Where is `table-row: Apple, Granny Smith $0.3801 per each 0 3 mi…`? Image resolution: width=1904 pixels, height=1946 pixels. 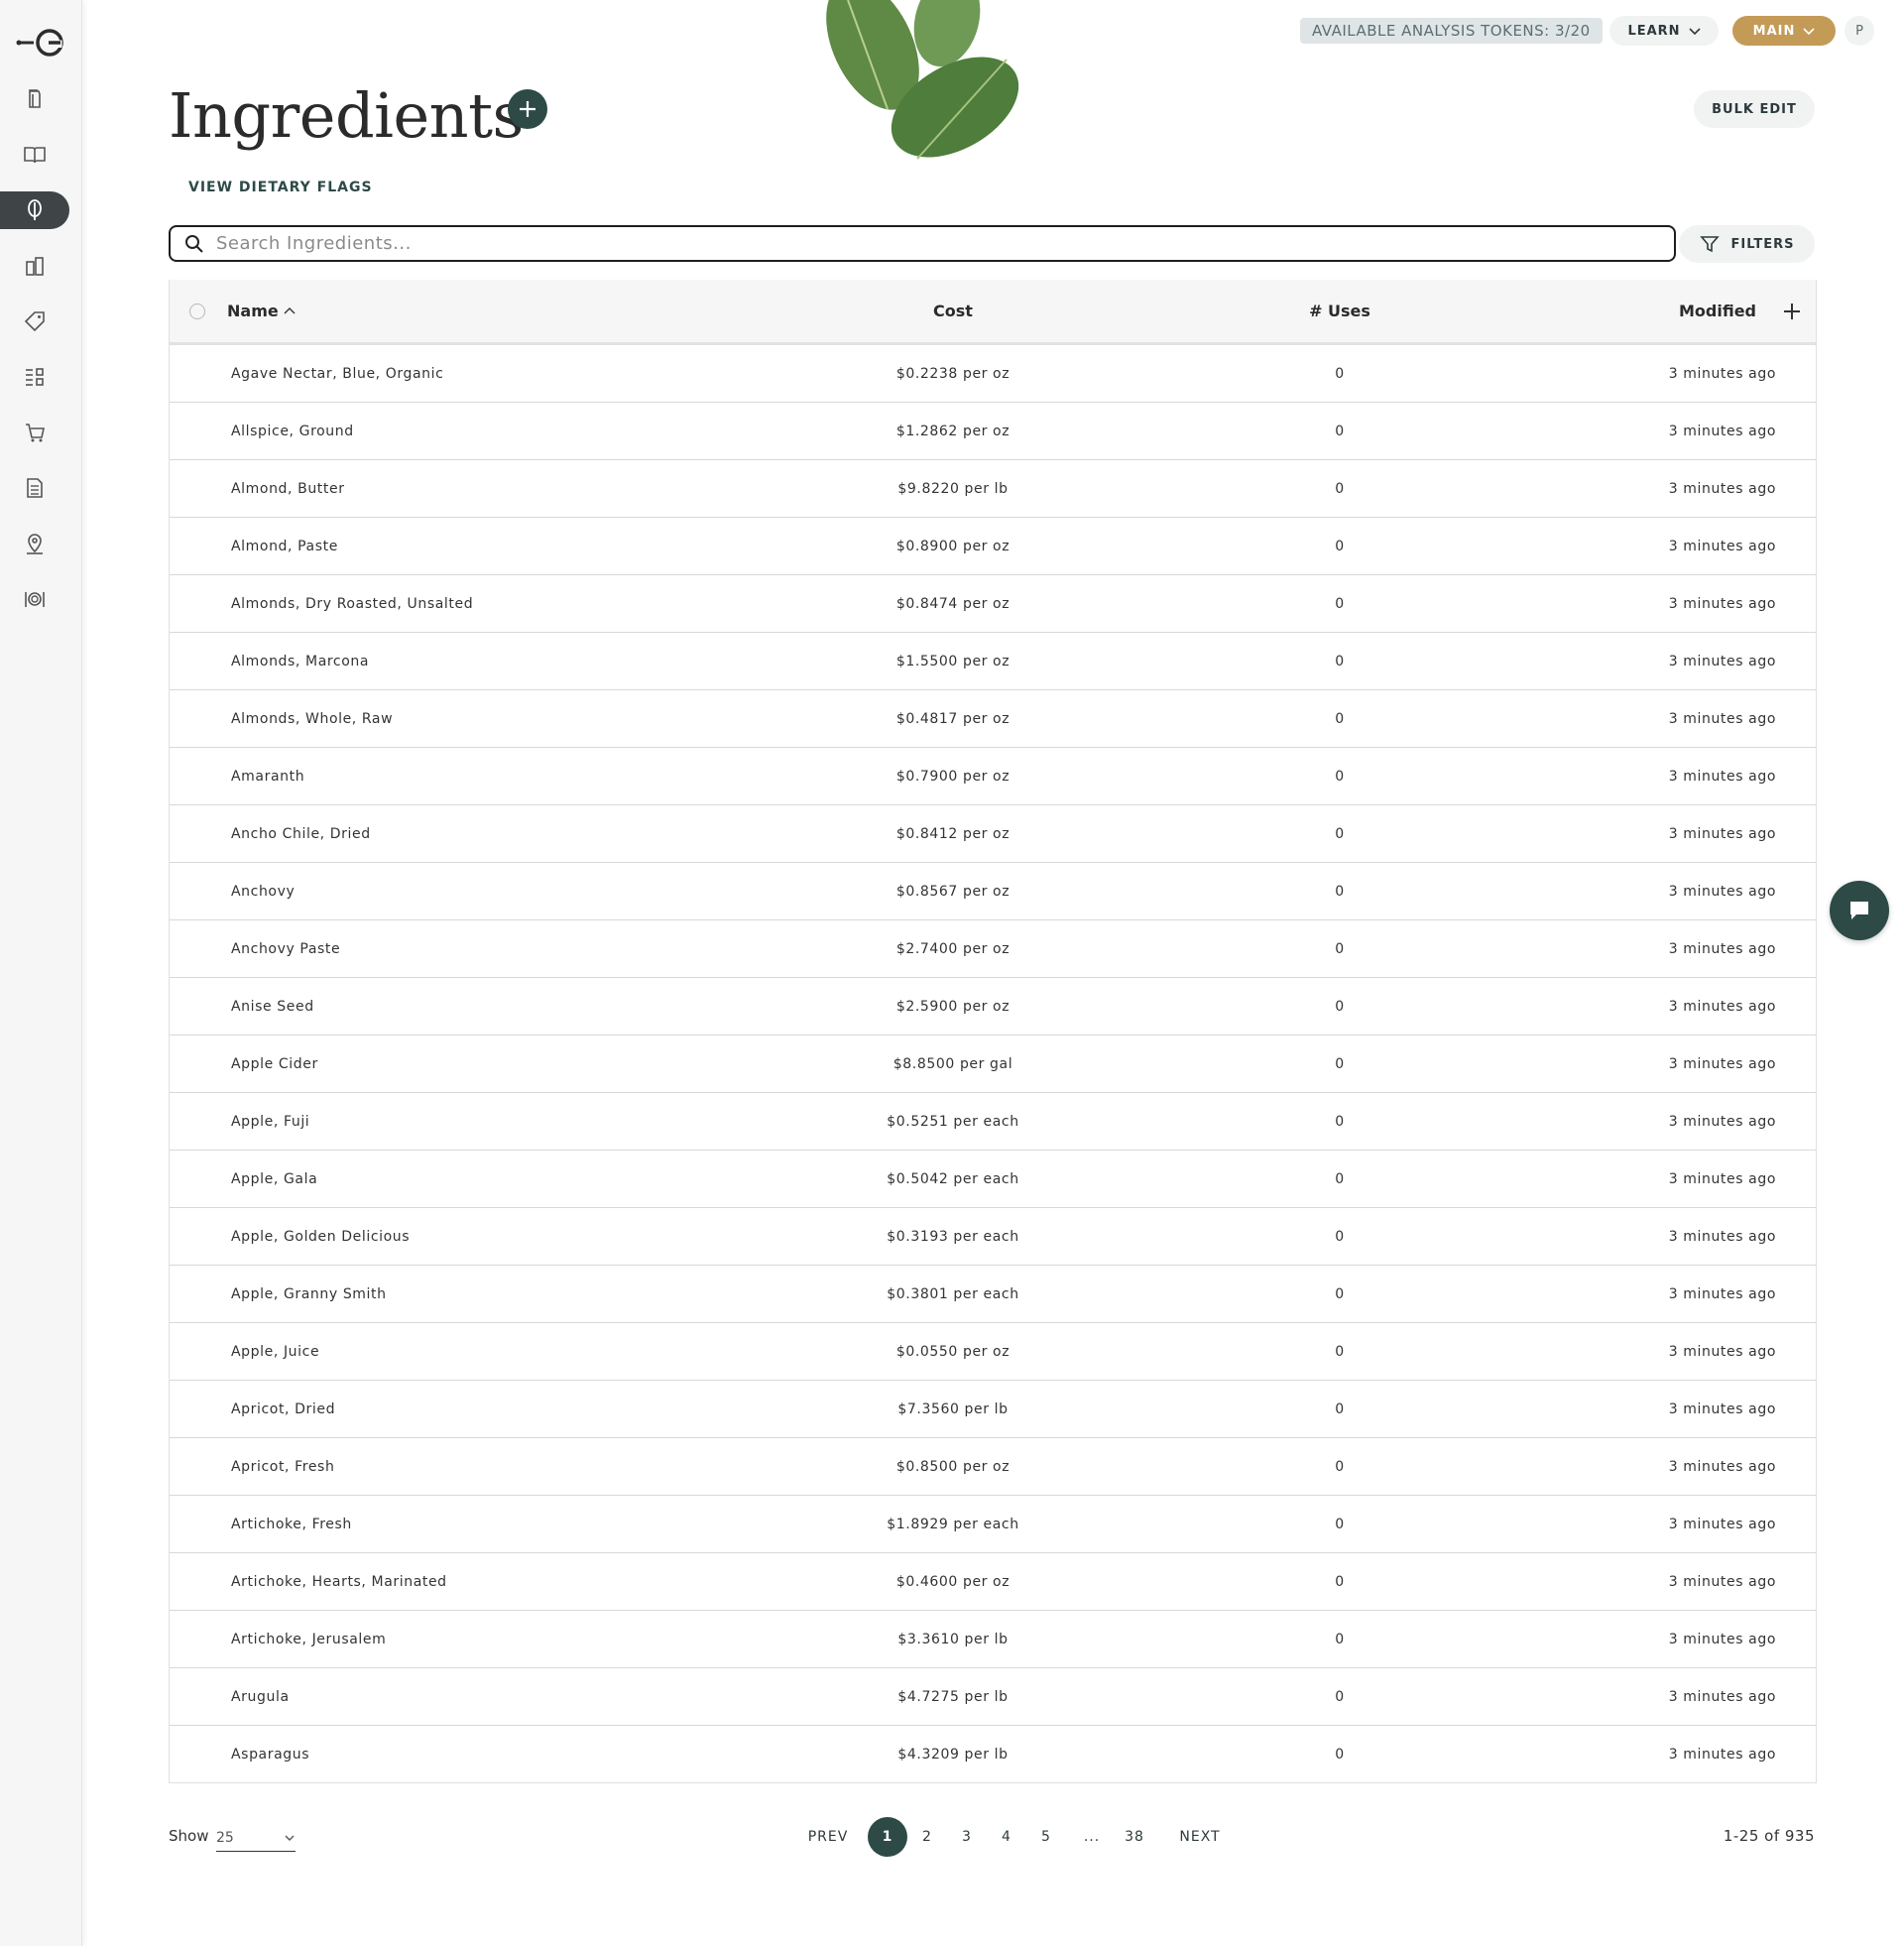 table-row: Apple, Granny Smith $0.3801 per each 0 3 mi… is located at coordinates (993, 1294).